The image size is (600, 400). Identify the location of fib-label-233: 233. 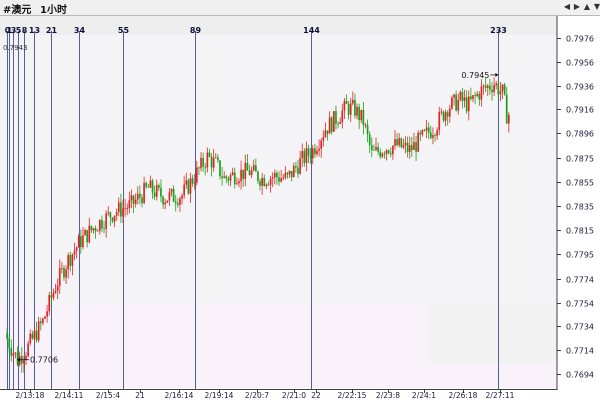
(498, 30).